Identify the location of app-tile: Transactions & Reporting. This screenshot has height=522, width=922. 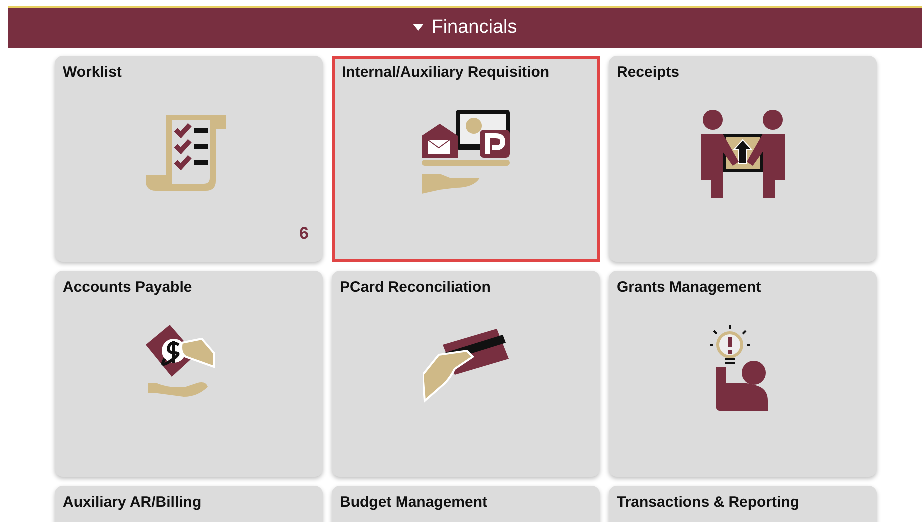
(743, 504).